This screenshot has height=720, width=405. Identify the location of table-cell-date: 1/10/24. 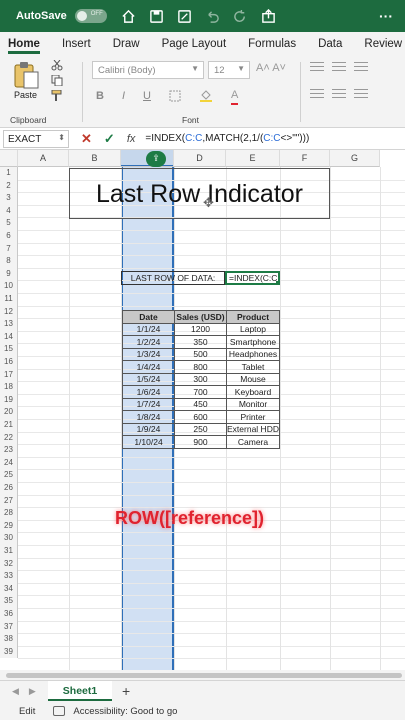
(148, 442).